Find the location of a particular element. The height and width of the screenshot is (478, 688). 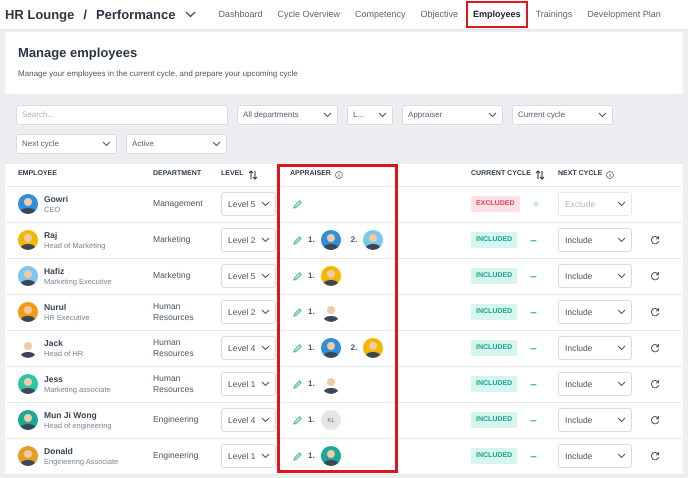

filter-select: All departments is located at coordinates (287, 114).